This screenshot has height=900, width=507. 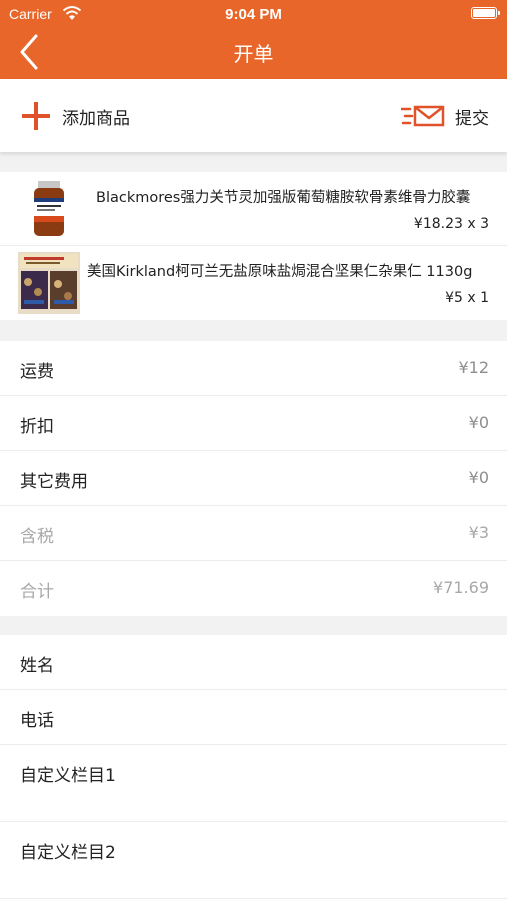 What do you see at coordinates (37, 537) in the screenshot?
I see `tax-label: 含税` at bounding box center [37, 537].